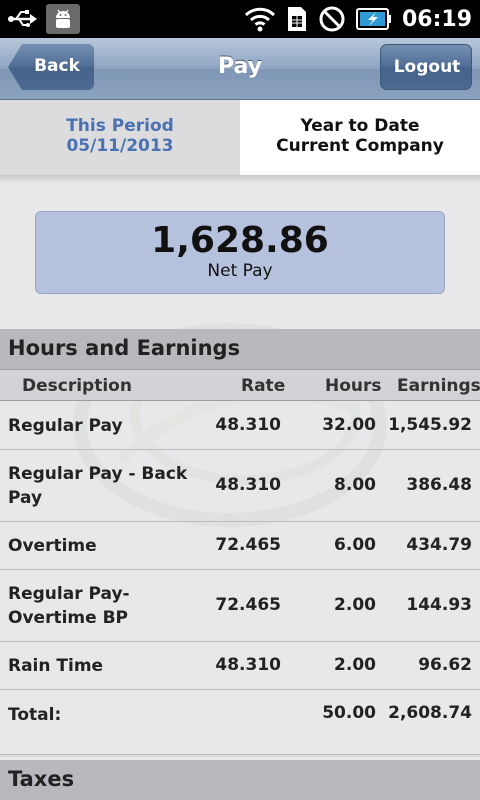 Image resolution: width=480 pixels, height=800 pixels. Describe the element at coordinates (56, 666) in the screenshot. I see `cell-description: Rain Time` at that location.